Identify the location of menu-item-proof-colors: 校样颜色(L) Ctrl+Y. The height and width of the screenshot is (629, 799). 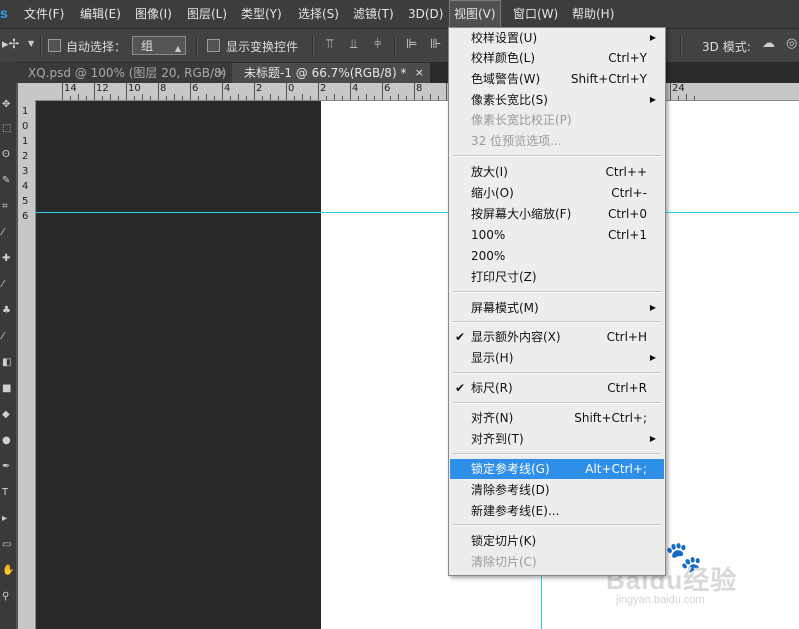
(557, 58).